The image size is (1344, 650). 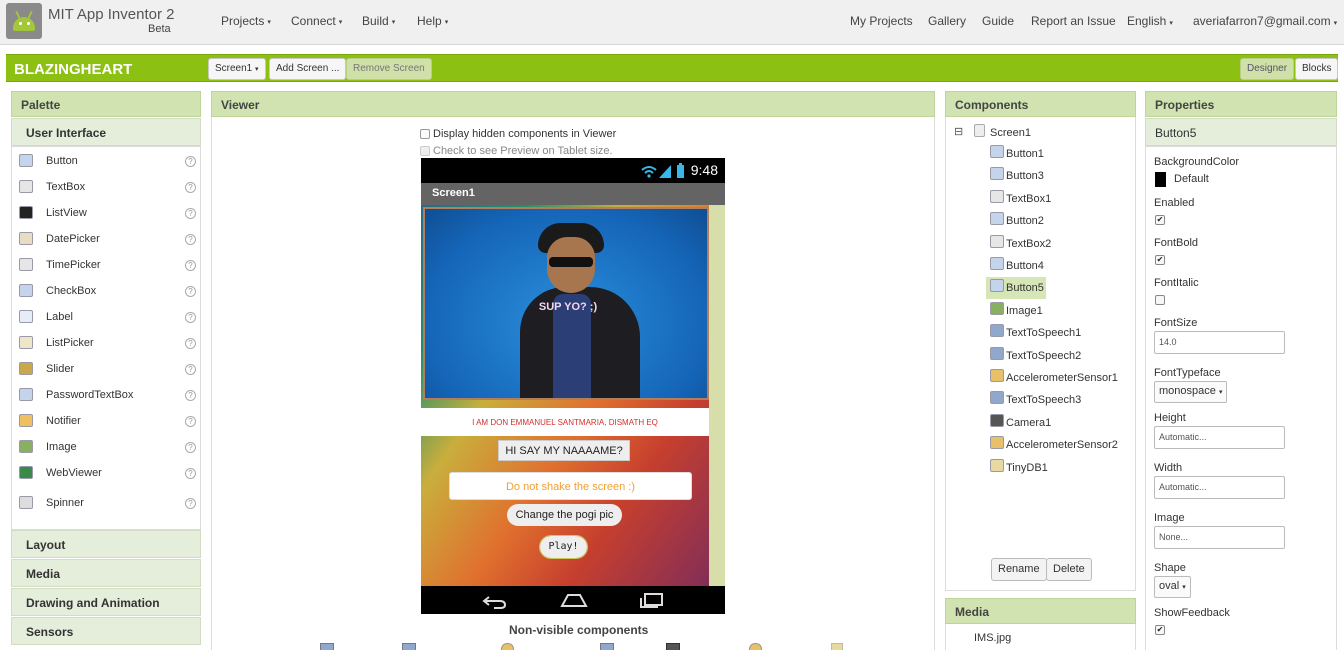 What do you see at coordinates (1168, 468) in the screenshot?
I see `prop-width-label: Width` at bounding box center [1168, 468].